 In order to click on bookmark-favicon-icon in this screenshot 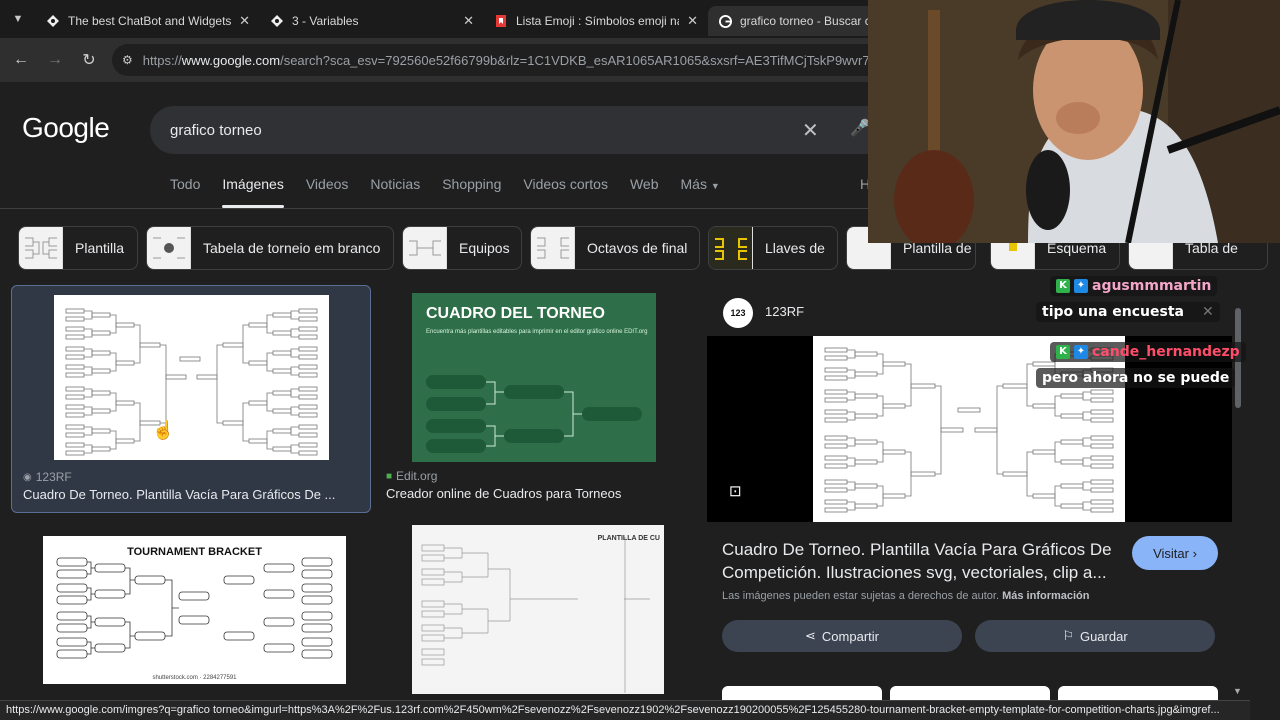, I will do `click(501, 21)`.